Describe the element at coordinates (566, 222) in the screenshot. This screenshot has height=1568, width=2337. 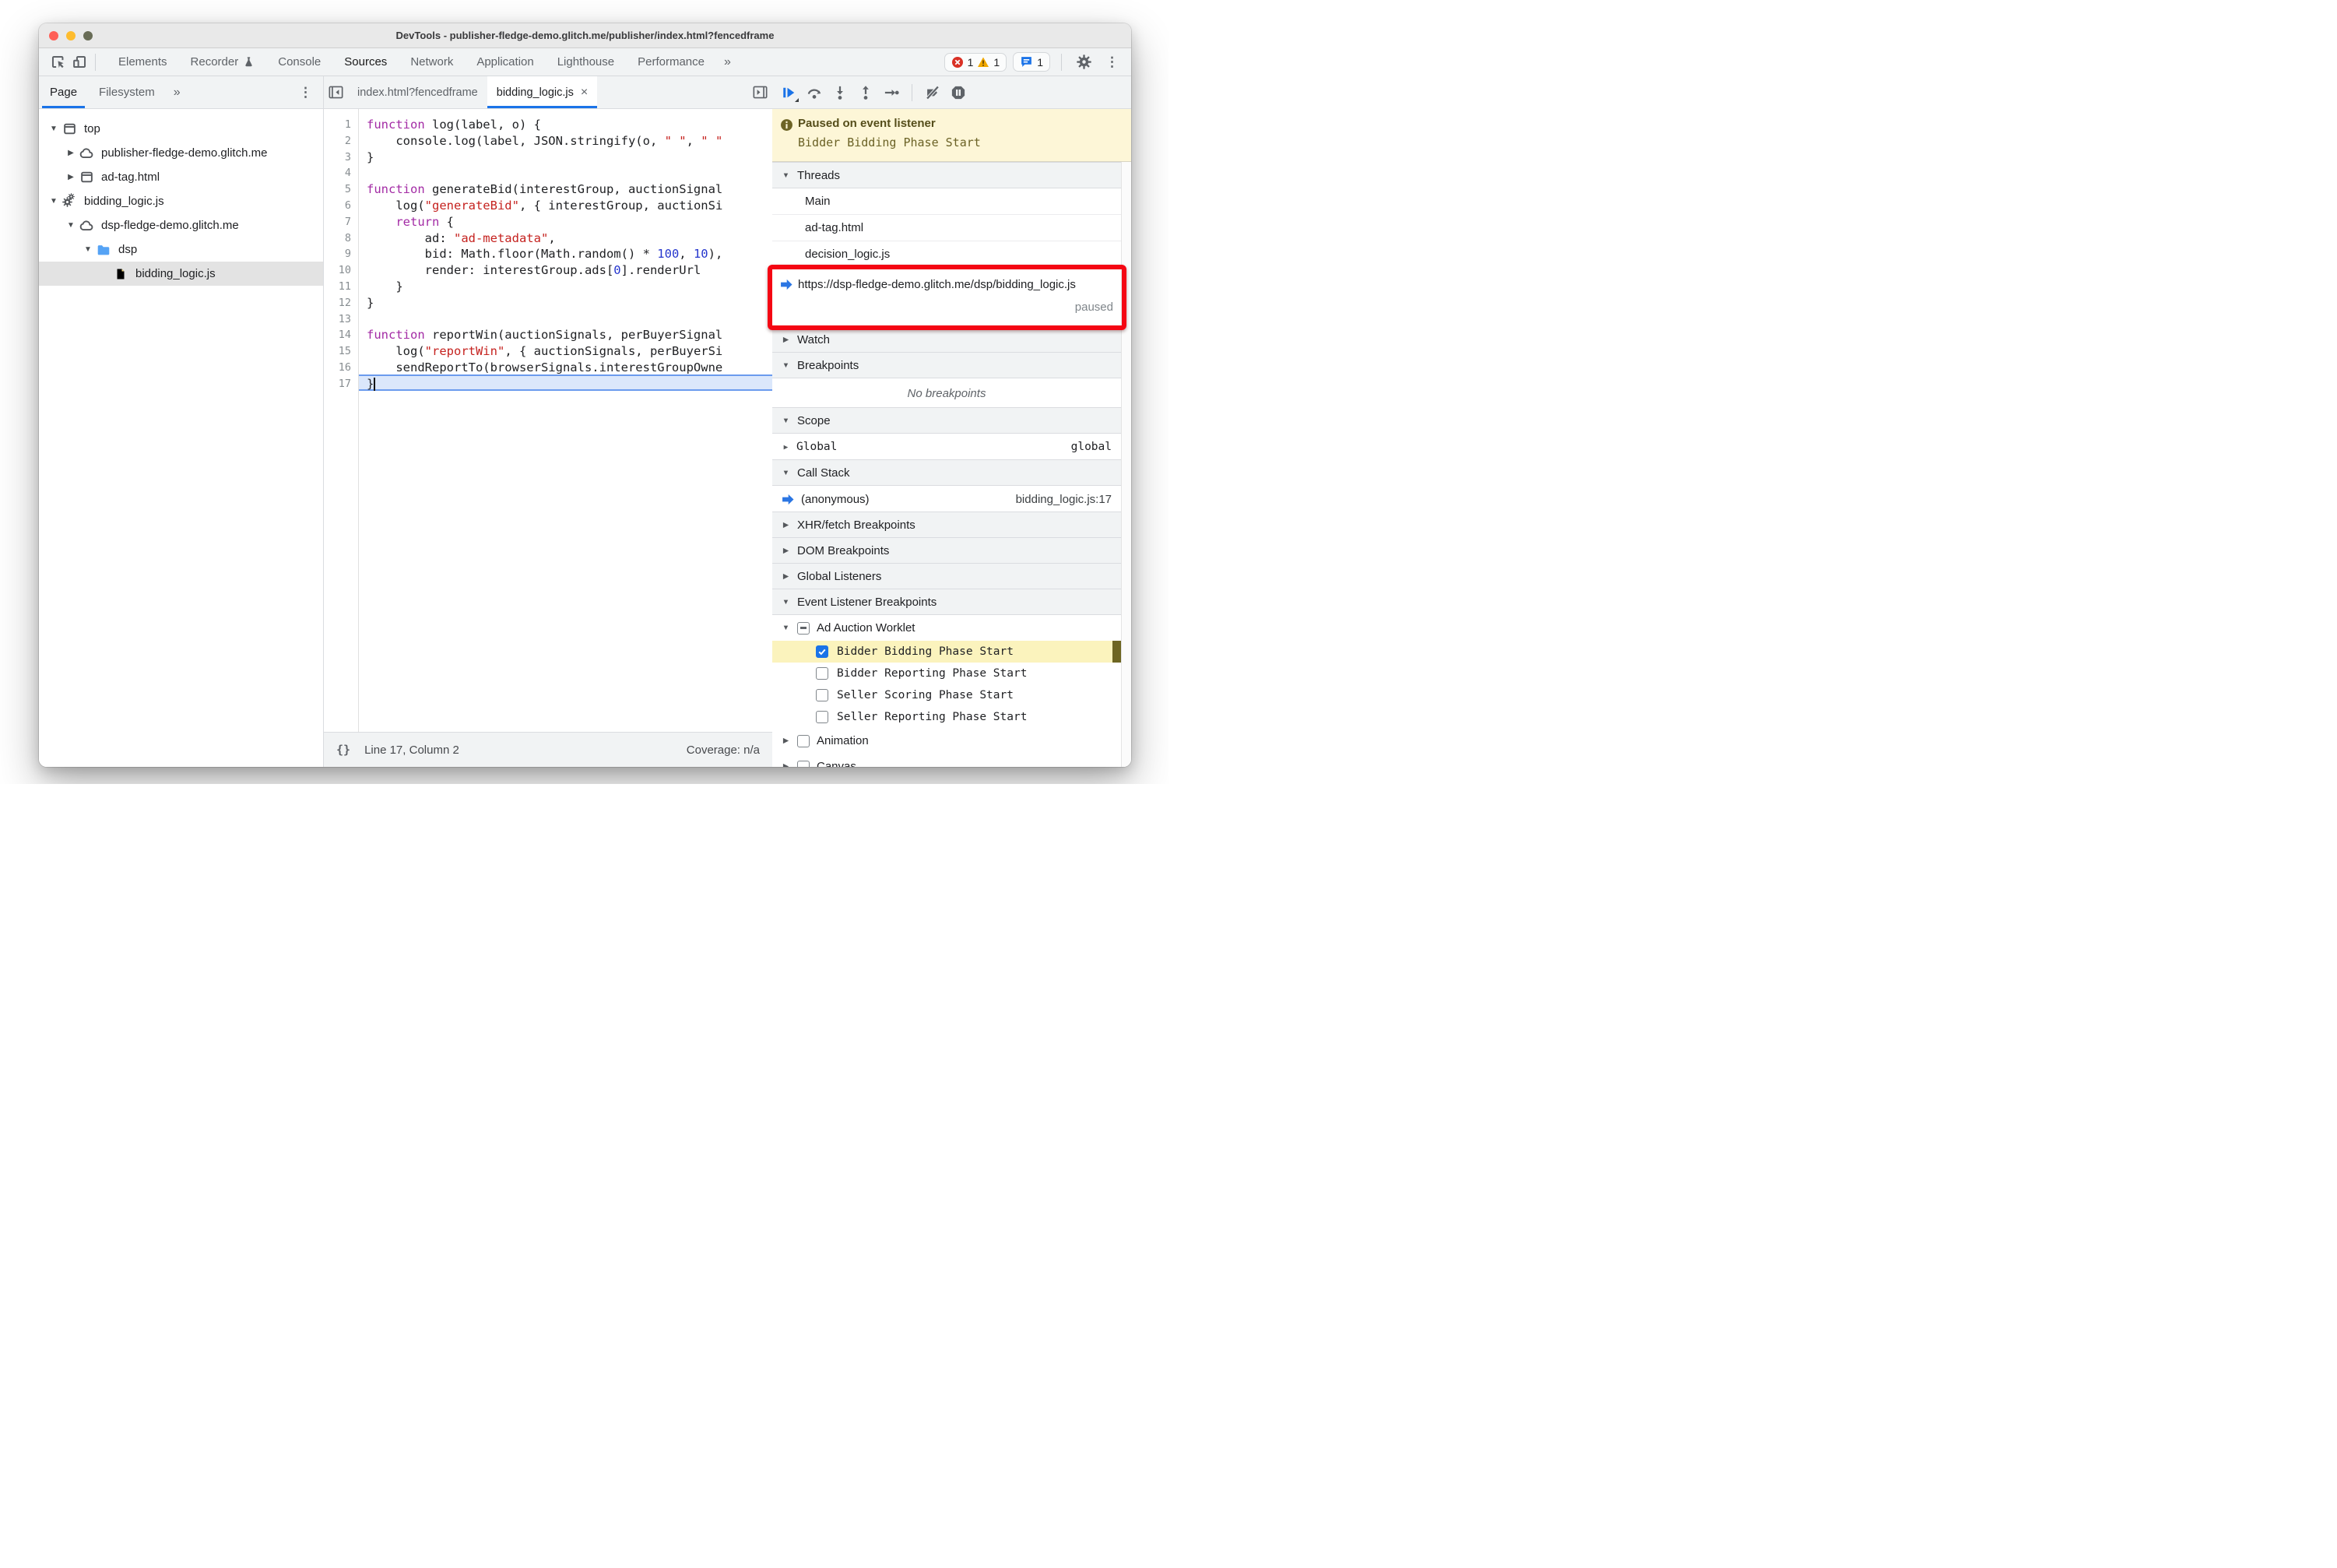
I see `code-line-7: return {` at that location.